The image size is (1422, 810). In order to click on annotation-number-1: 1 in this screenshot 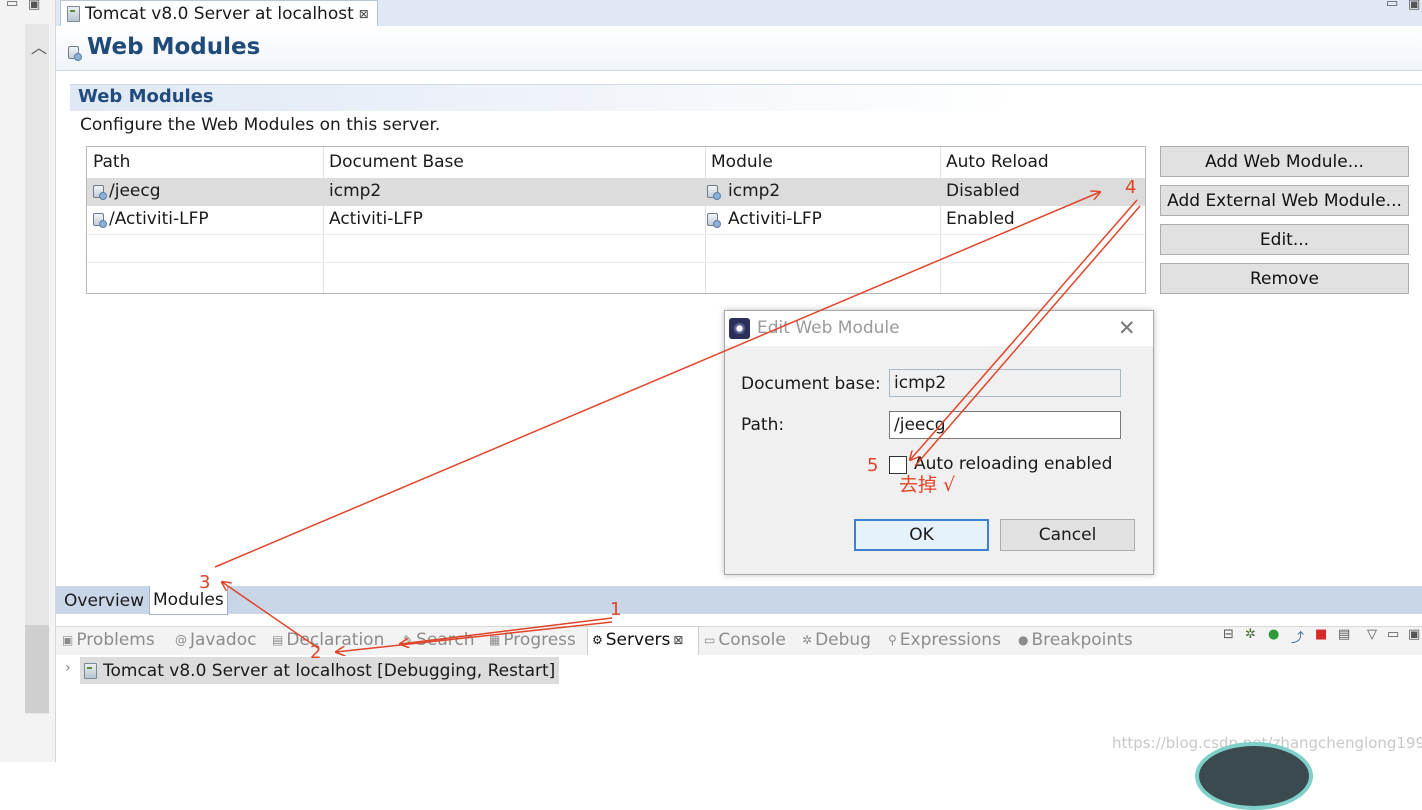, I will do `click(616, 609)`.